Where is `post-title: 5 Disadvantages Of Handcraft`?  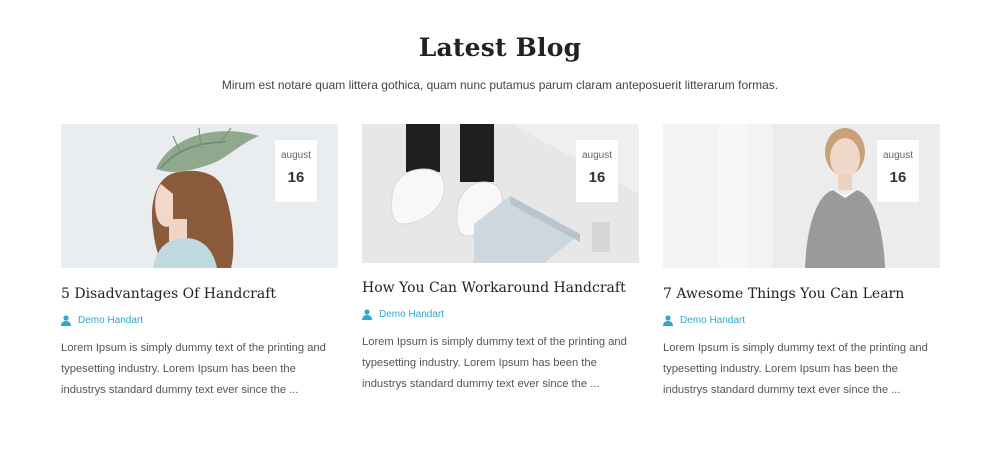 post-title: 5 Disadvantages Of Handcraft is located at coordinates (199, 294).